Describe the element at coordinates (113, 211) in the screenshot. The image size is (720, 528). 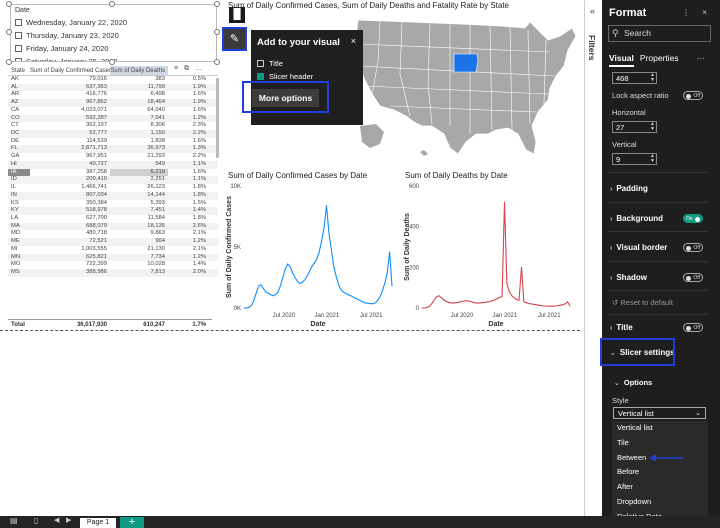
I see `table-row: KY 518,978 7,451 1.4%` at that location.